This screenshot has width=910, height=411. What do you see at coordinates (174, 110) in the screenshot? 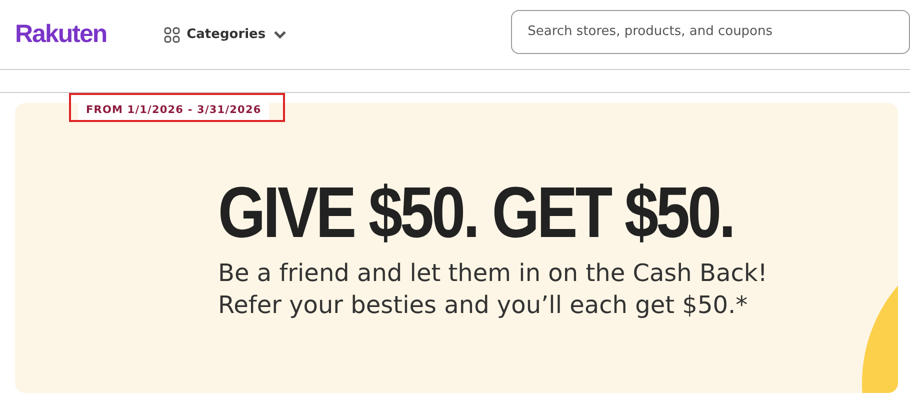
I see `date-range-label: FROM 1/1/2026 - 3/31/2026` at bounding box center [174, 110].